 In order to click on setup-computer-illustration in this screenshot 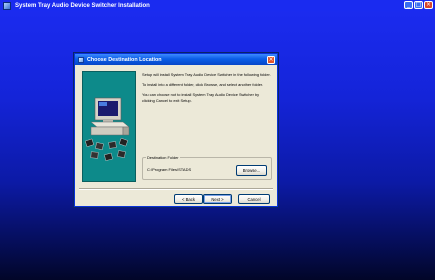, I will do `click(109, 126)`.